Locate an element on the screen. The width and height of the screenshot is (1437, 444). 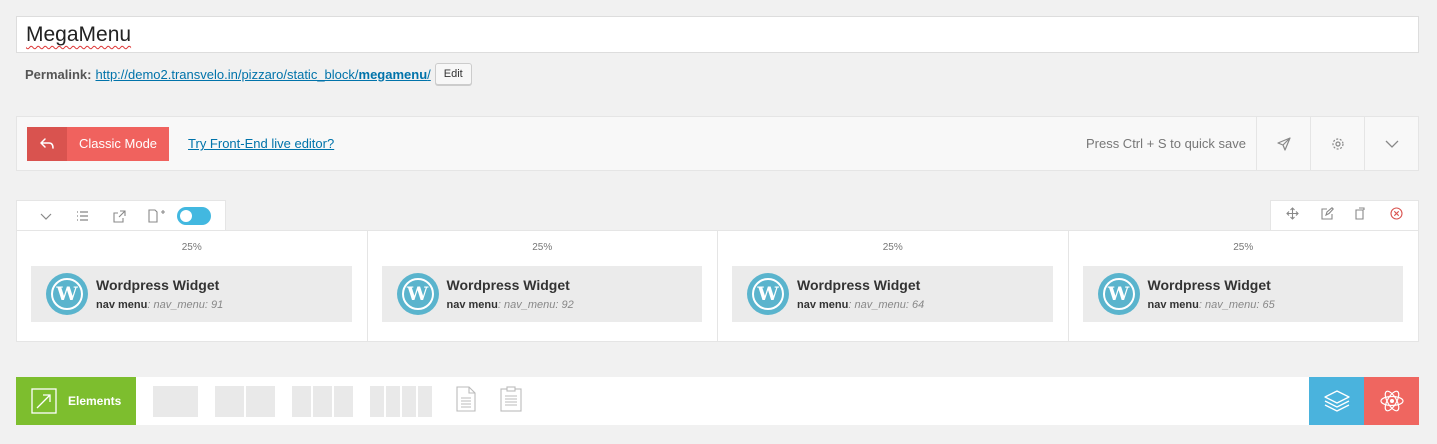
elements-button: Elements is located at coordinates (76, 401).